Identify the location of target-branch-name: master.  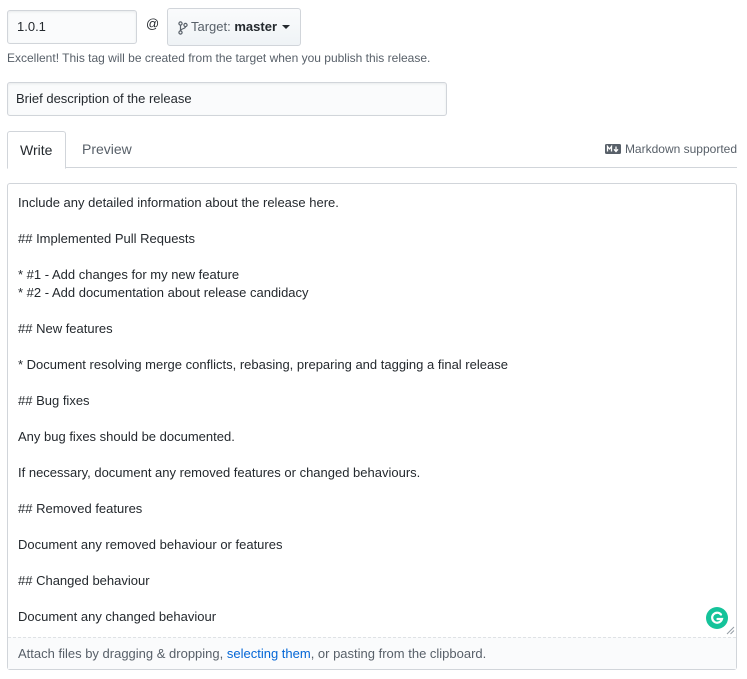
(256, 26).